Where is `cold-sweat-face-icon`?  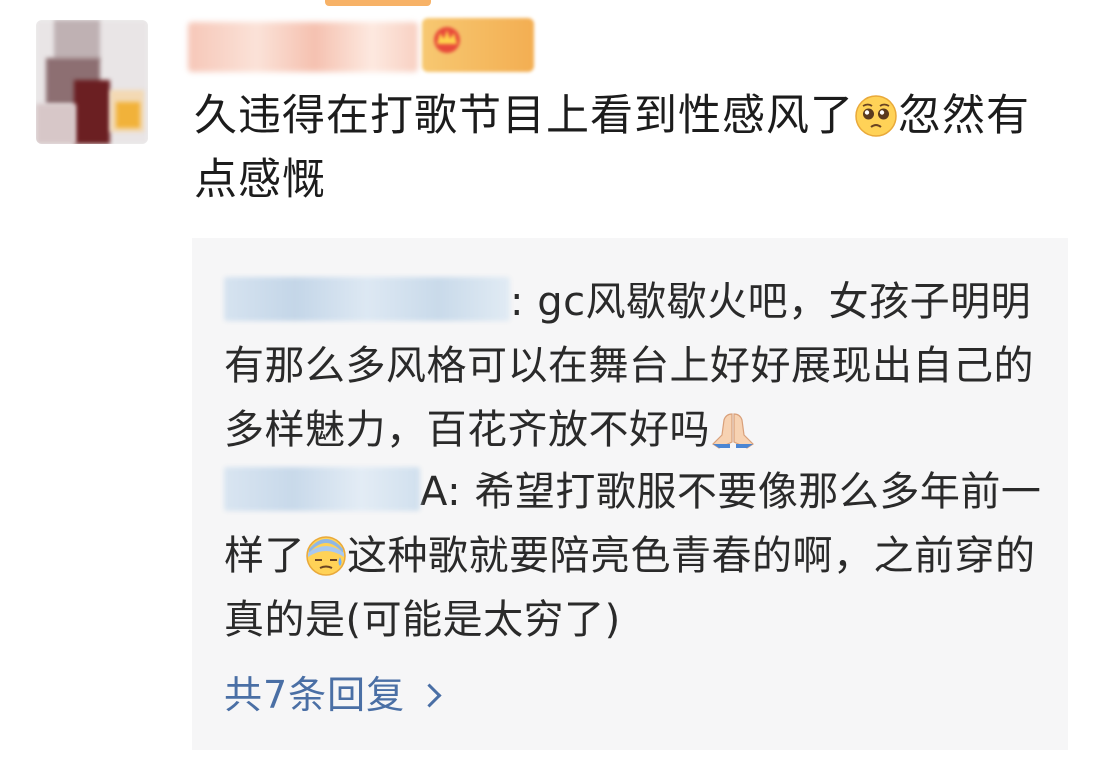 cold-sweat-face-icon is located at coordinates (326, 556).